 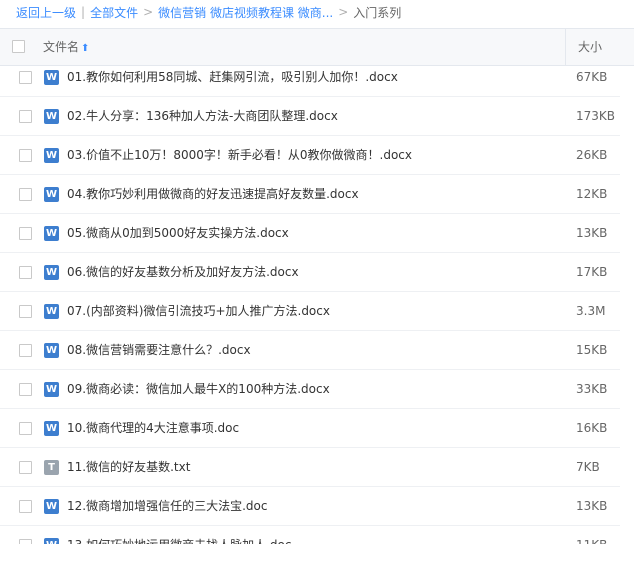 I want to click on file-name-link: 11.微信的好友基数.txt, so click(x=128, y=467).